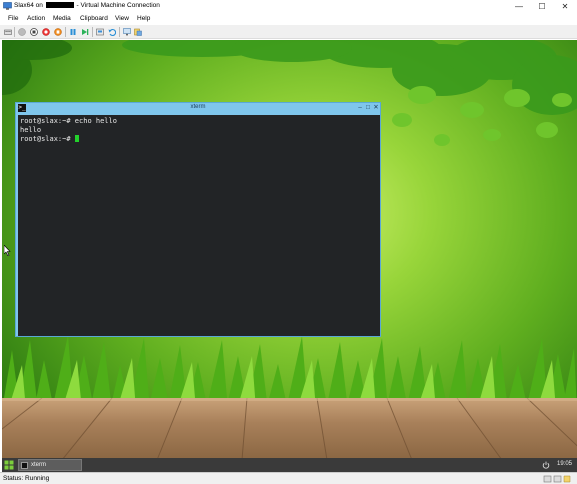 The width and height of the screenshot is (577, 484). Describe the element at coordinates (368, 108) in the screenshot. I see `xterm-maximize-button: □` at that location.